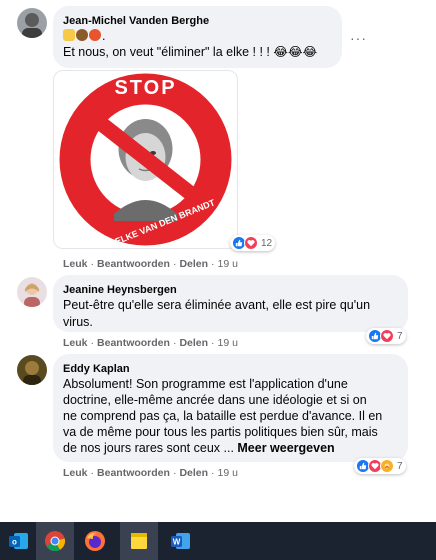  What do you see at coordinates (19, 541) in the screenshot?
I see `outlook-icon: o` at bounding box center [19, 541].